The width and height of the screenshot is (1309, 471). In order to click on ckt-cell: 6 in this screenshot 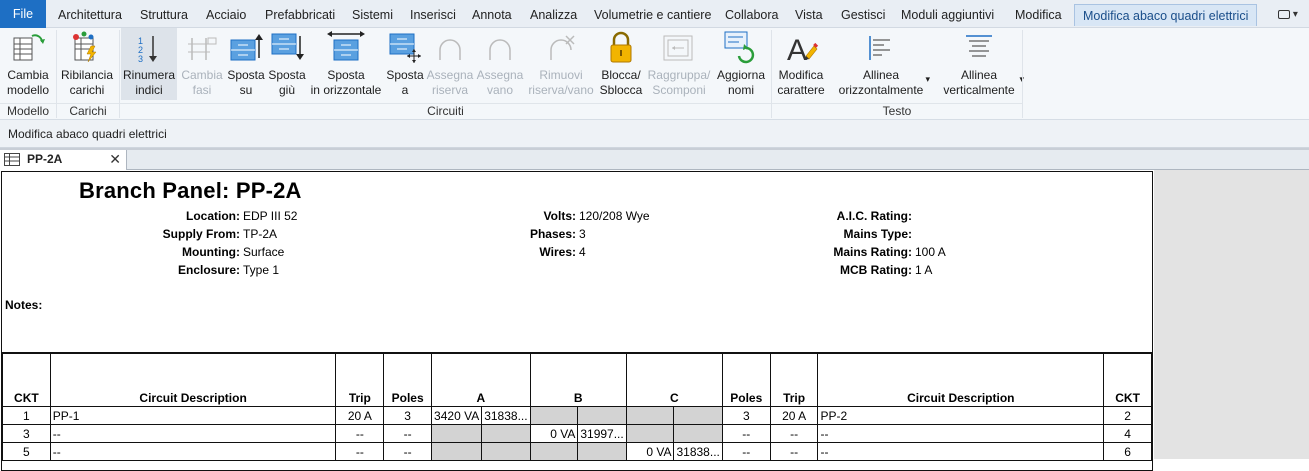, I will do `click(1127, 451)`.